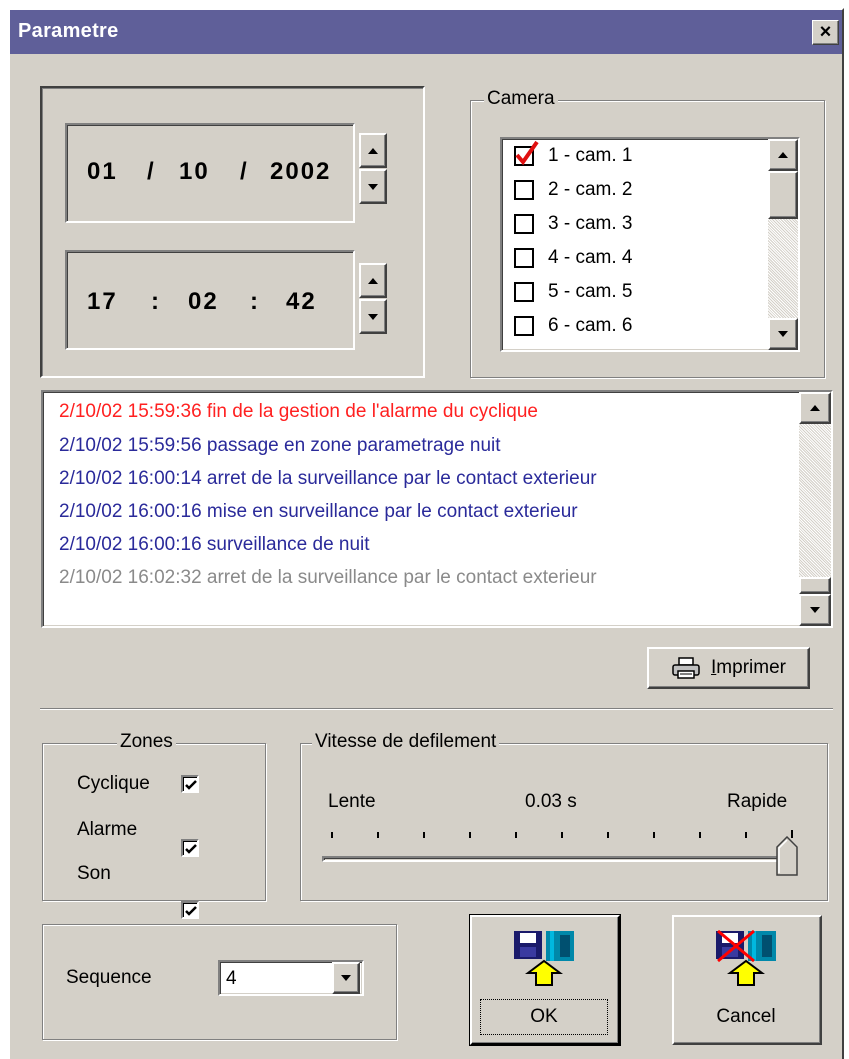 This screenshot has height=1059, width=849. I want to click on zone-cyclique-checkbox, so click(190, 784).